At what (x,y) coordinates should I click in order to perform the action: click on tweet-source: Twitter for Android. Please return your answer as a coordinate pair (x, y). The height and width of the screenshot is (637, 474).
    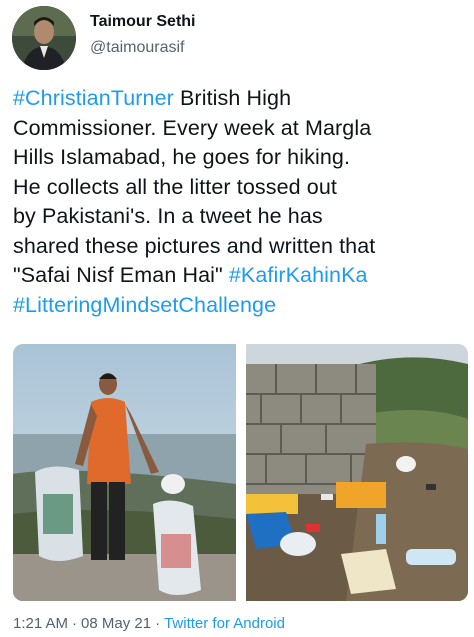
    Looking at the image, I should click on (224, 623).